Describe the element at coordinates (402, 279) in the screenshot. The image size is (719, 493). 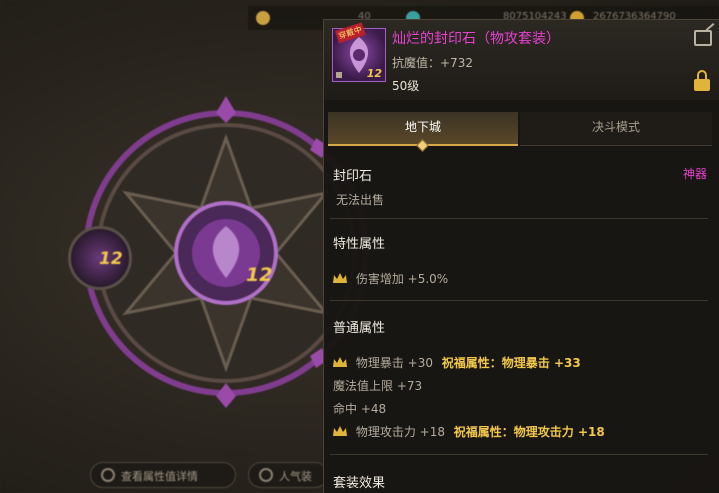
I see `special-attribute-value: 伤害增加 +5.0%` at that location.